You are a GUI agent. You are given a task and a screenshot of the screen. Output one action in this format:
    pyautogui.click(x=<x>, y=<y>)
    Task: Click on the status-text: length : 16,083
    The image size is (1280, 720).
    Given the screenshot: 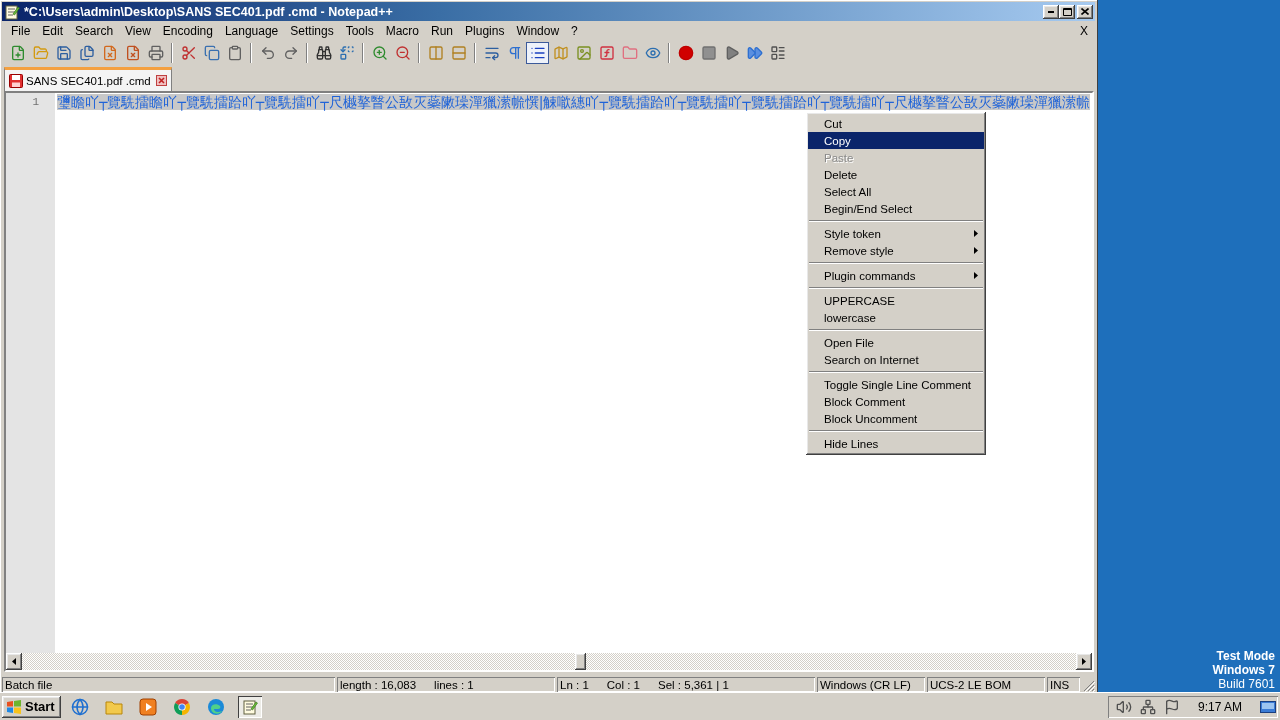 What is the action you would take?
    pyautogui.click(x=378, y=684)
    